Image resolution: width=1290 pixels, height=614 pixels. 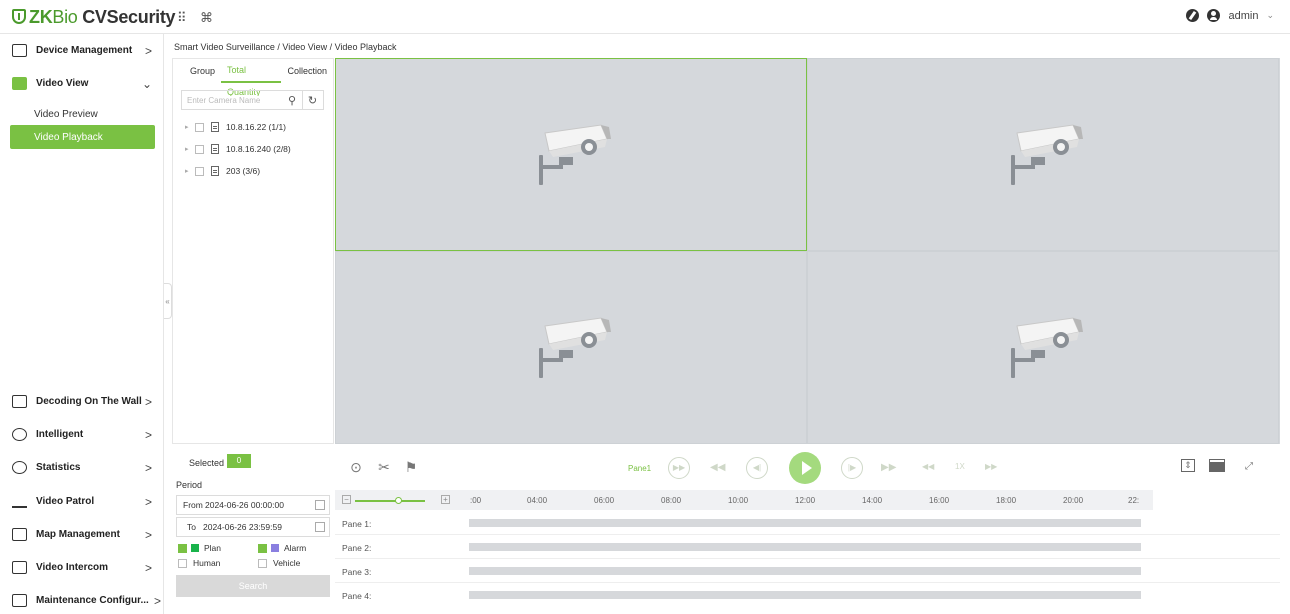 What do you see at coordinates (805, 500) in the screenshot?
I see `time-tick: 12:00` at bounding box center [805, 500].